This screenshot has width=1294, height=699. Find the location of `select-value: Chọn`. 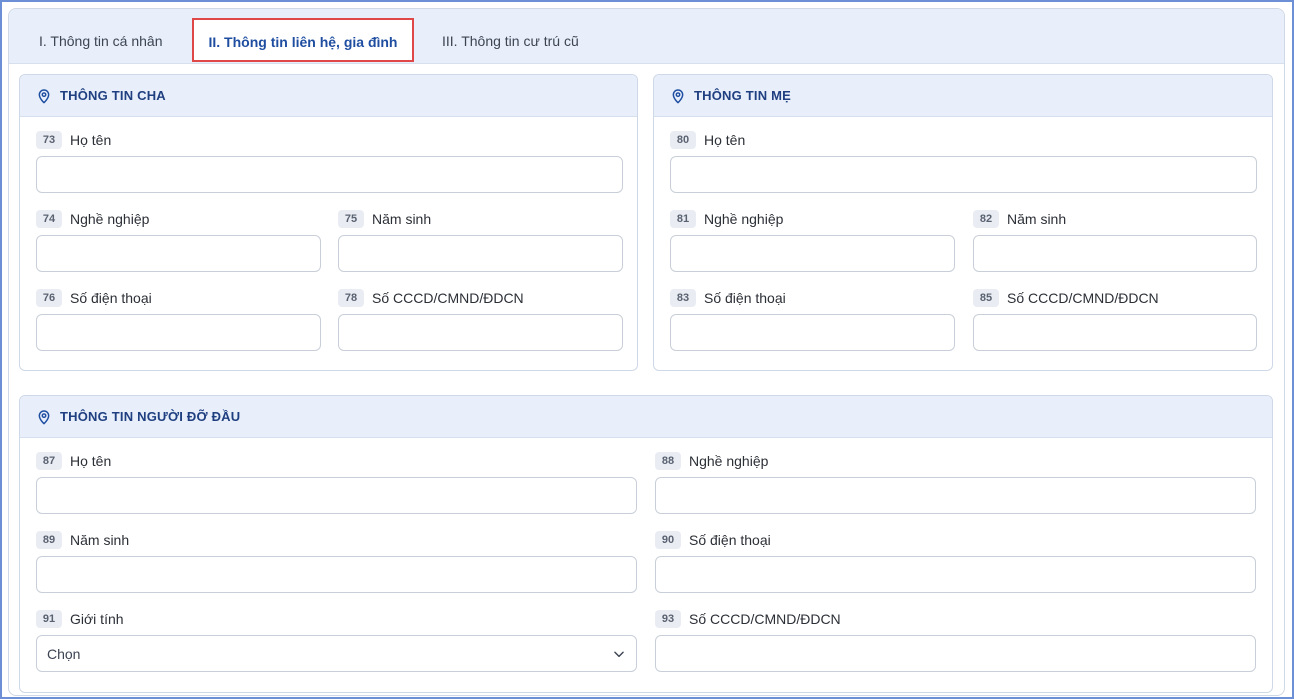

select-value: Chọn is located at coordinates (64, 653).